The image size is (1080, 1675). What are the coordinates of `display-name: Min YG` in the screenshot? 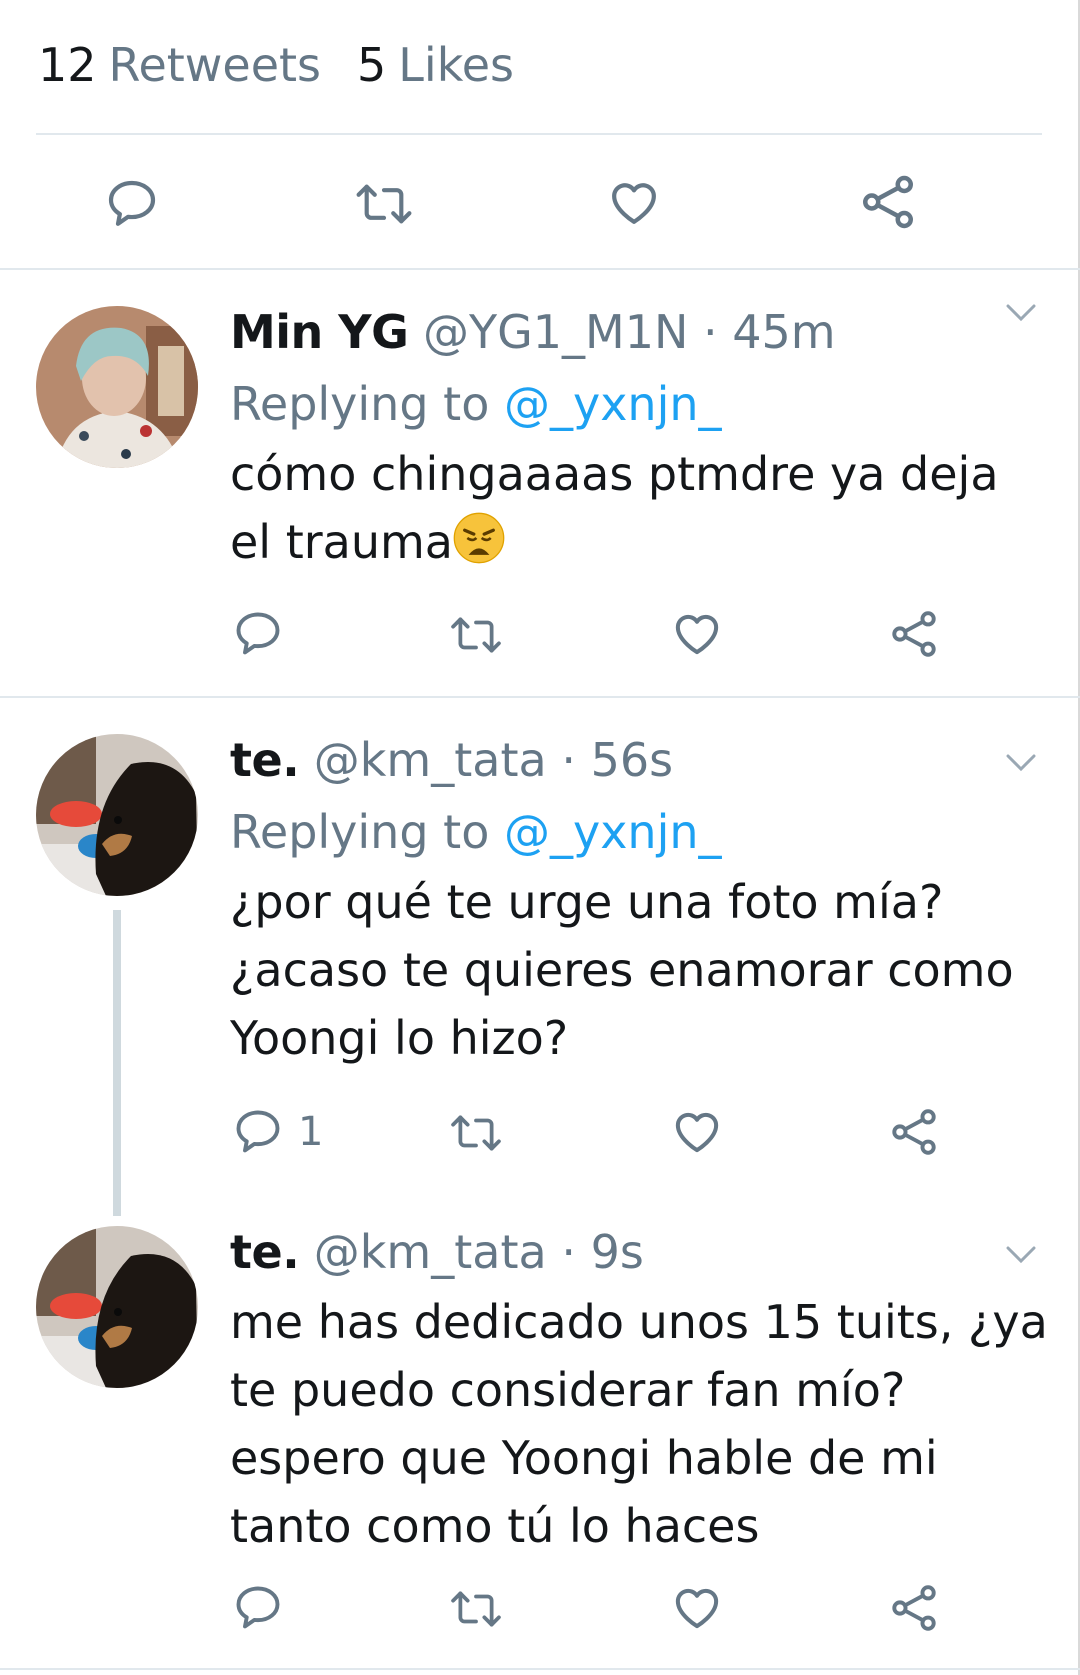 It's located at (319, 332).